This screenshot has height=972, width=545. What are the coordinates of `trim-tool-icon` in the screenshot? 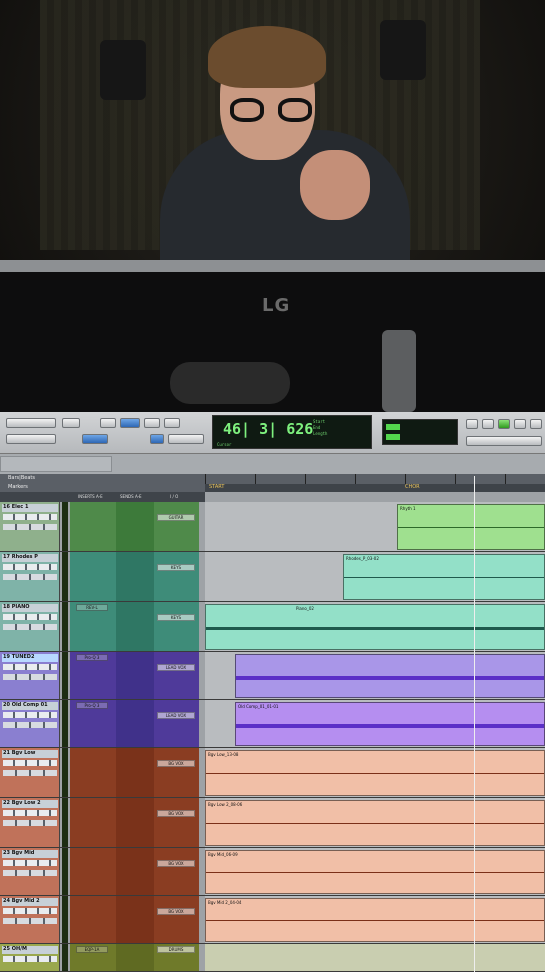 It's located at (108, 423).